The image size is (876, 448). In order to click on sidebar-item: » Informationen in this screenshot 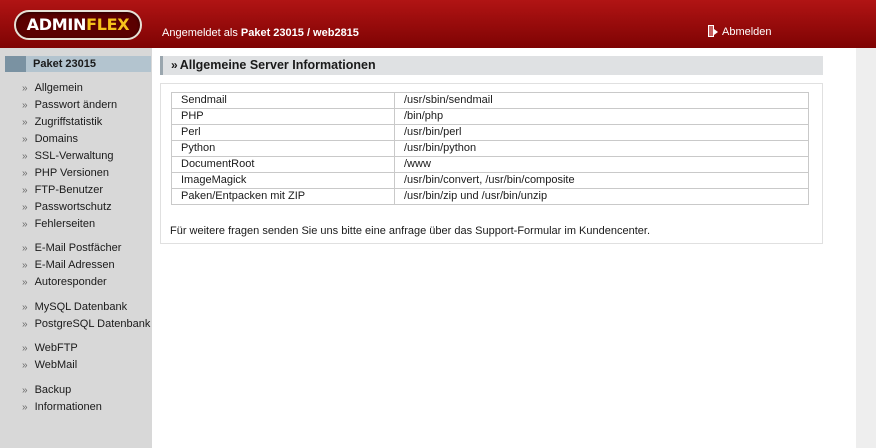, I will do `click(62, 407)`.